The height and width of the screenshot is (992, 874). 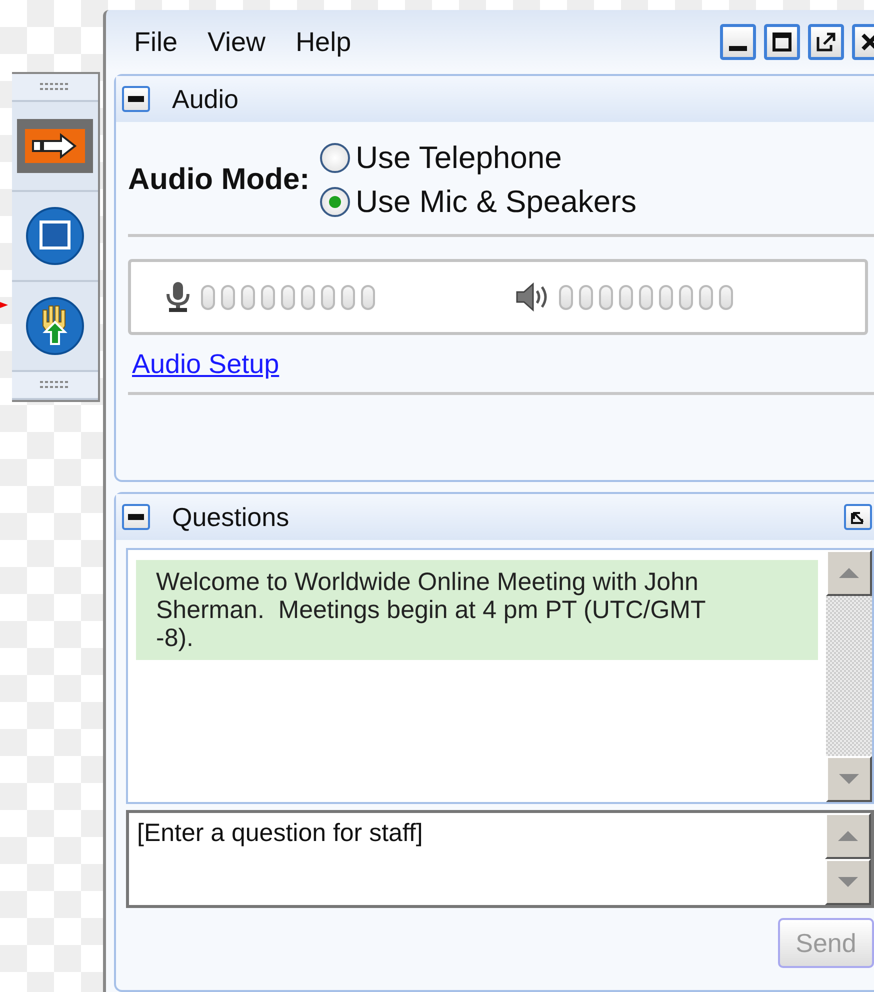 I want to click on menu-item: View, so click(x=237, y=42).